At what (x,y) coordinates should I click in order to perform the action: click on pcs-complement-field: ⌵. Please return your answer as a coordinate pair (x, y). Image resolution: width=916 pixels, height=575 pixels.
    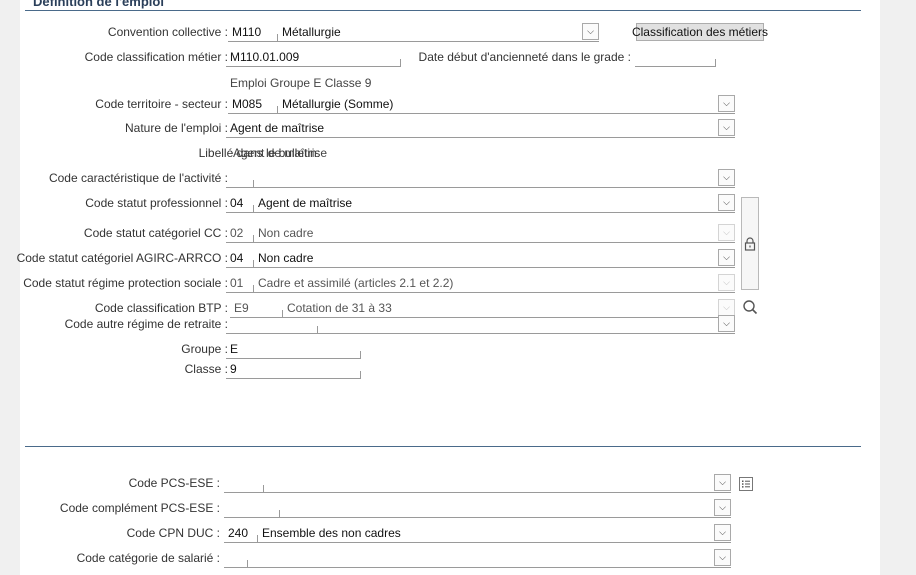
    Looking at the image, I should click on (477, 508).